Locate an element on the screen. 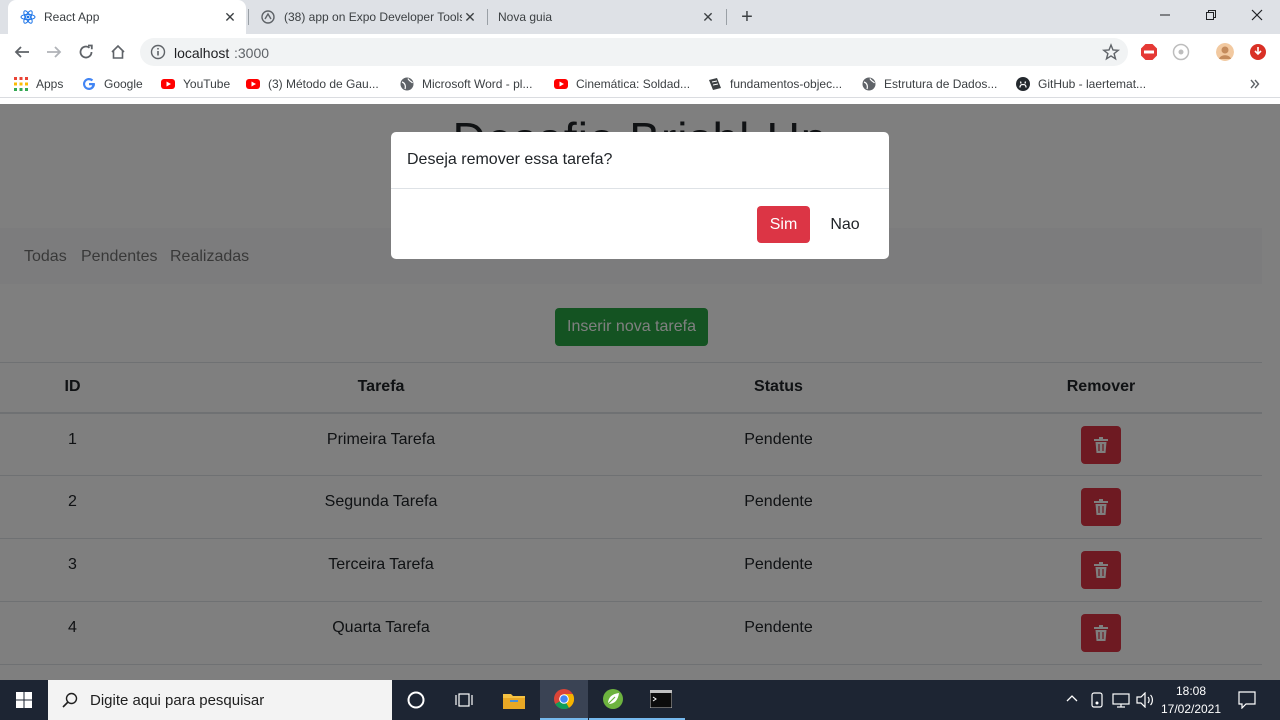  new-tab-button: + is located at coordinates (747, 17).